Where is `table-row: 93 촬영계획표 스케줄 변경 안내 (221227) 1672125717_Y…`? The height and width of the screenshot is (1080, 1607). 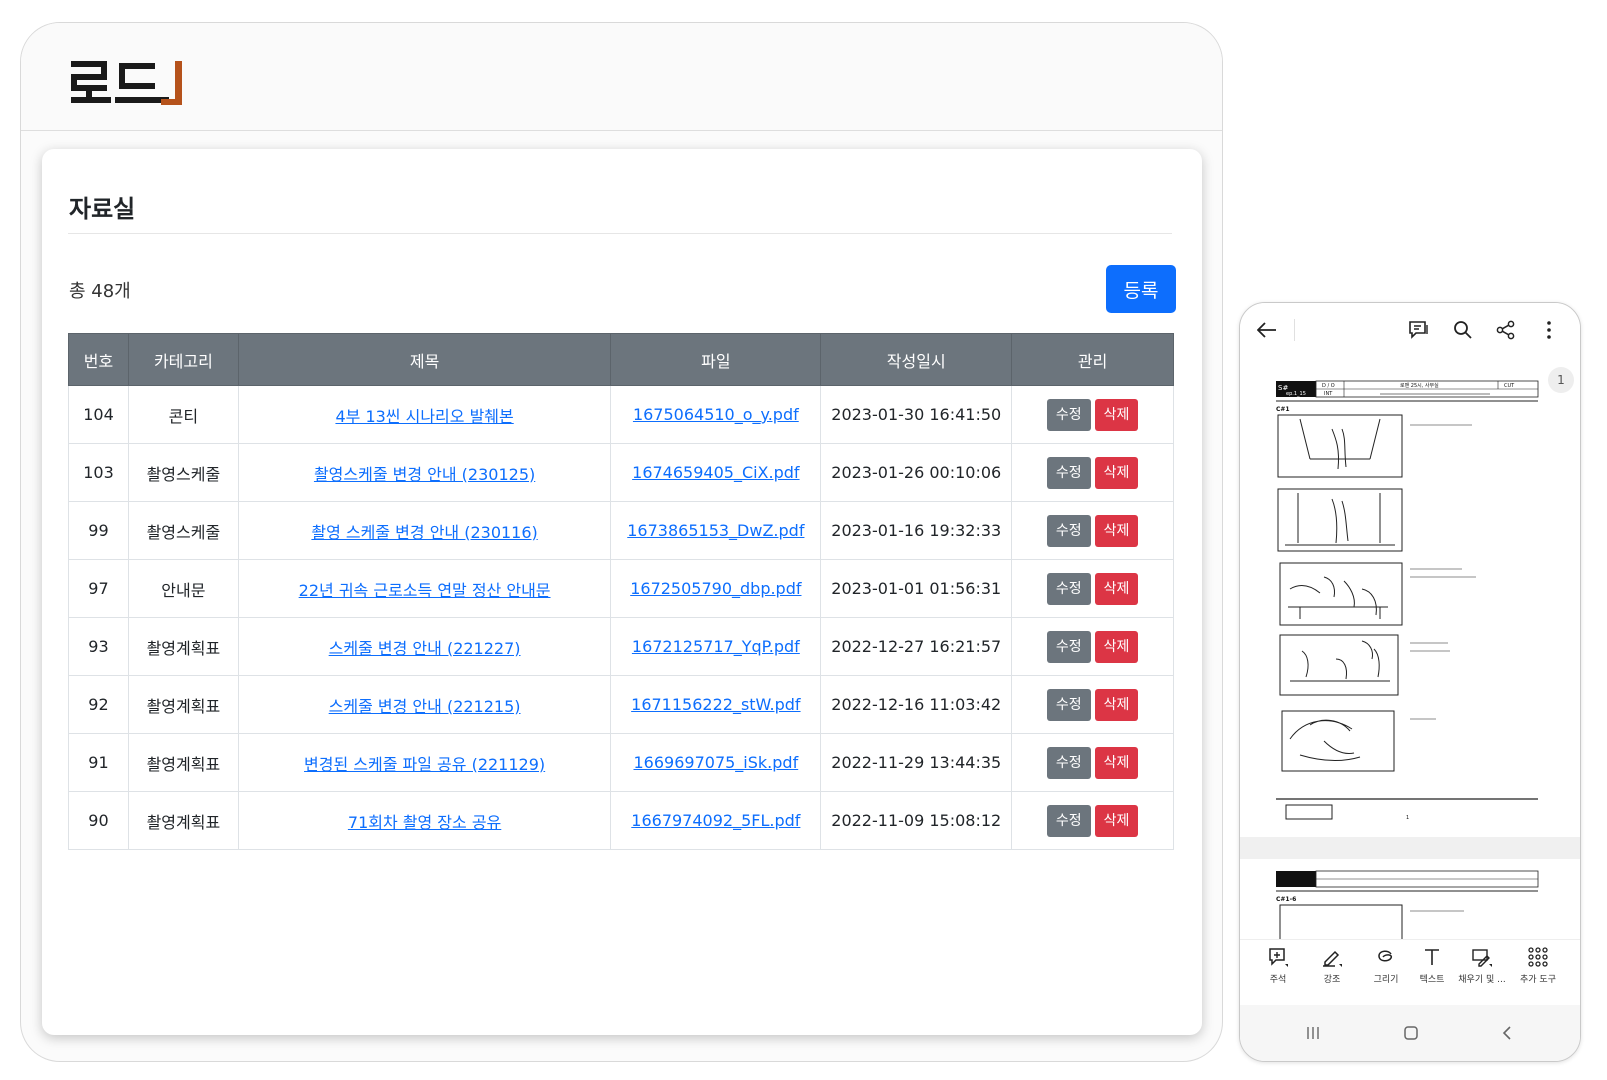 table-row: 93 촬영계획표 스케줄 변경 안내 (221227) 1672125717_Y… is located at coordinates (621, 646).